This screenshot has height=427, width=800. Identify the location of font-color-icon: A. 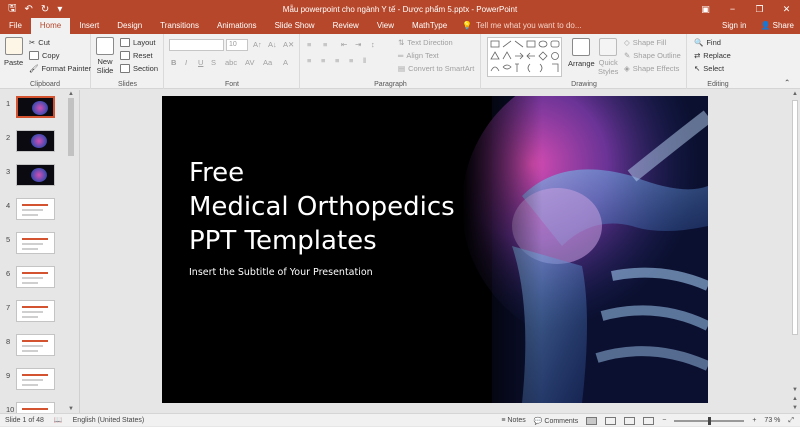
(285, 62).